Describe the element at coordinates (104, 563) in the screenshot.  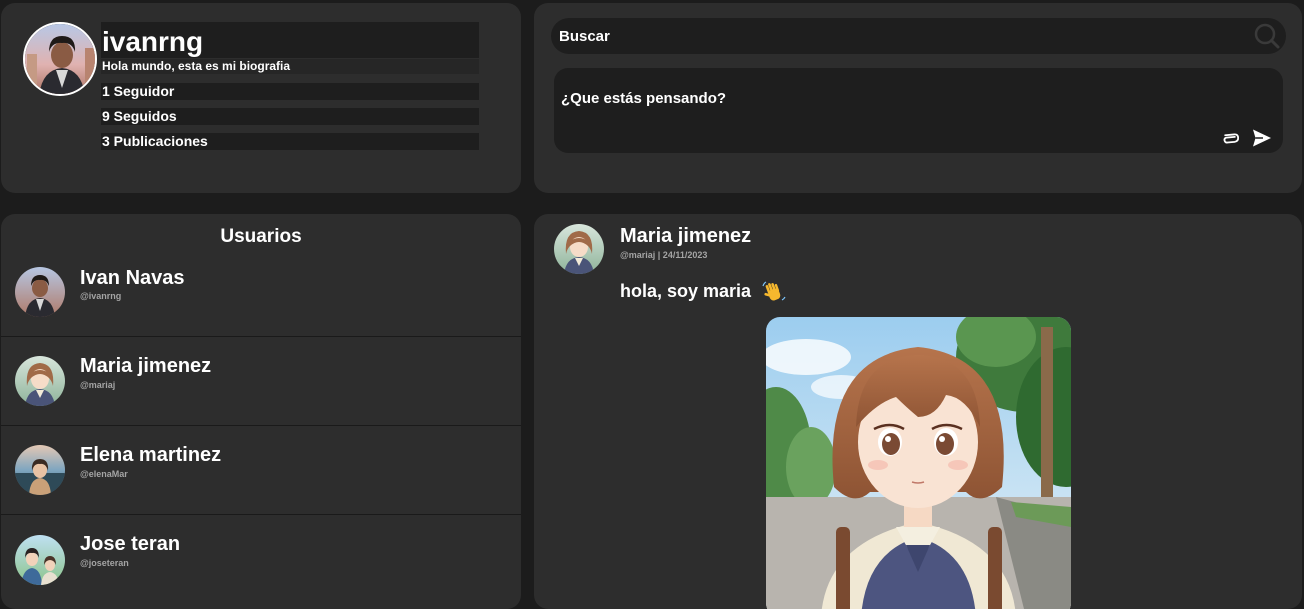
I see `user-handle: @joseteran` at that location.